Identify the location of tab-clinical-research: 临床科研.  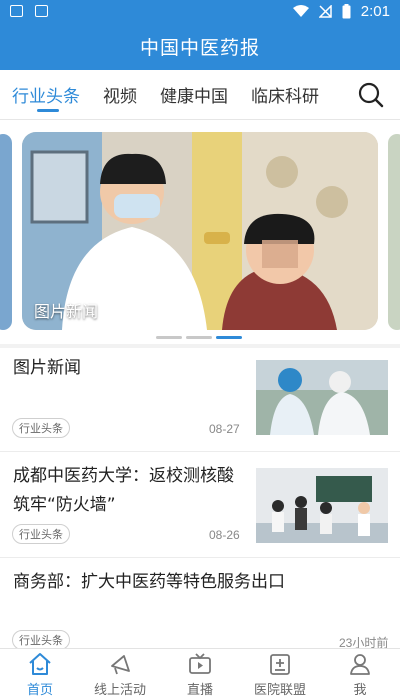
(285, 95).